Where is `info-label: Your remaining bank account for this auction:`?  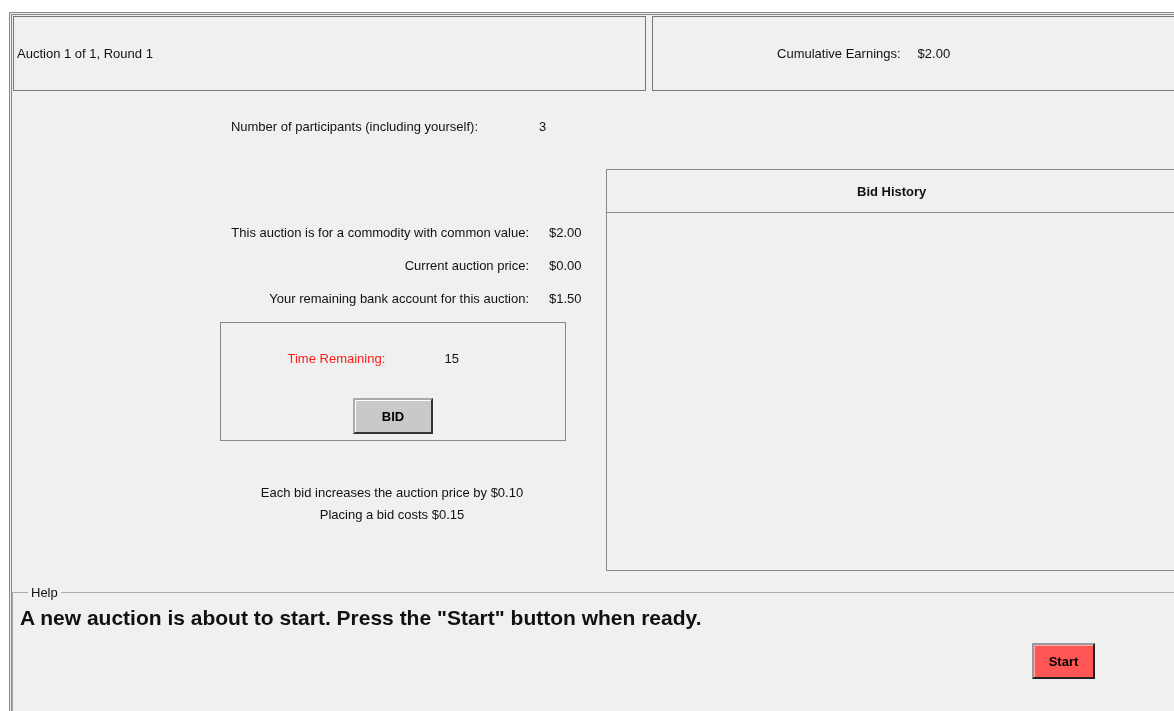 info-label: Your remaining bank account for this auction: is located at coordinates (398, 298).